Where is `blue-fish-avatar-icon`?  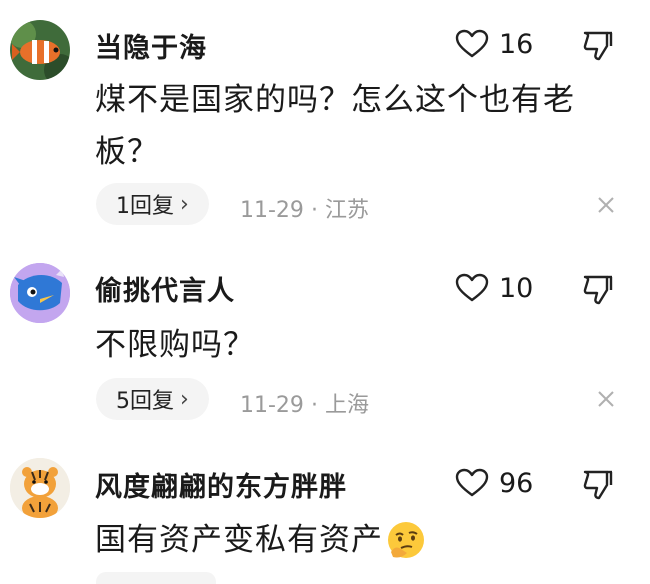
blue-fish-avatar-icon is located at coordinates (40, 293).